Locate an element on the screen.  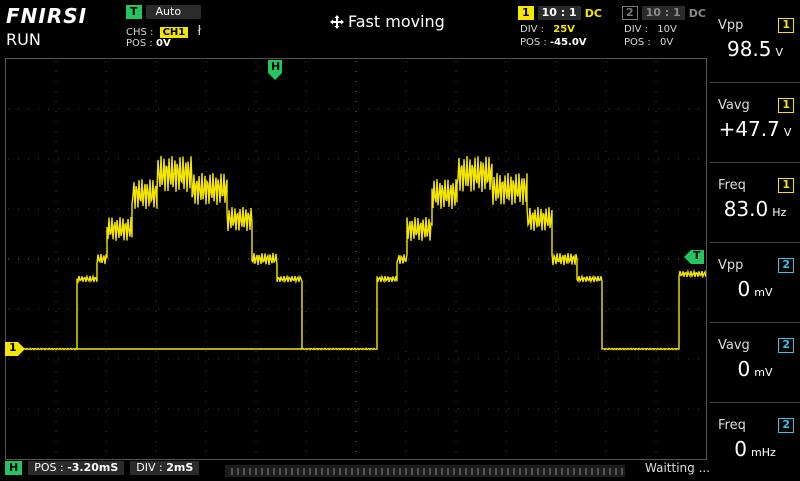
measurement-1: Vavg 1 +47.7 V is located at coordinates (755, 119).